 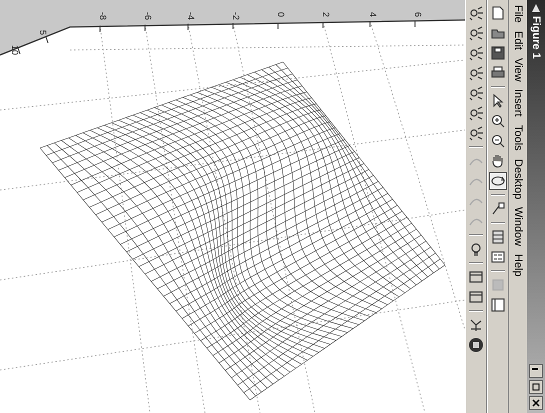 What do you see at coordinates (518, 265) in the screenshot?
I see `menu-item: Help` at bounding box center [518, 265].